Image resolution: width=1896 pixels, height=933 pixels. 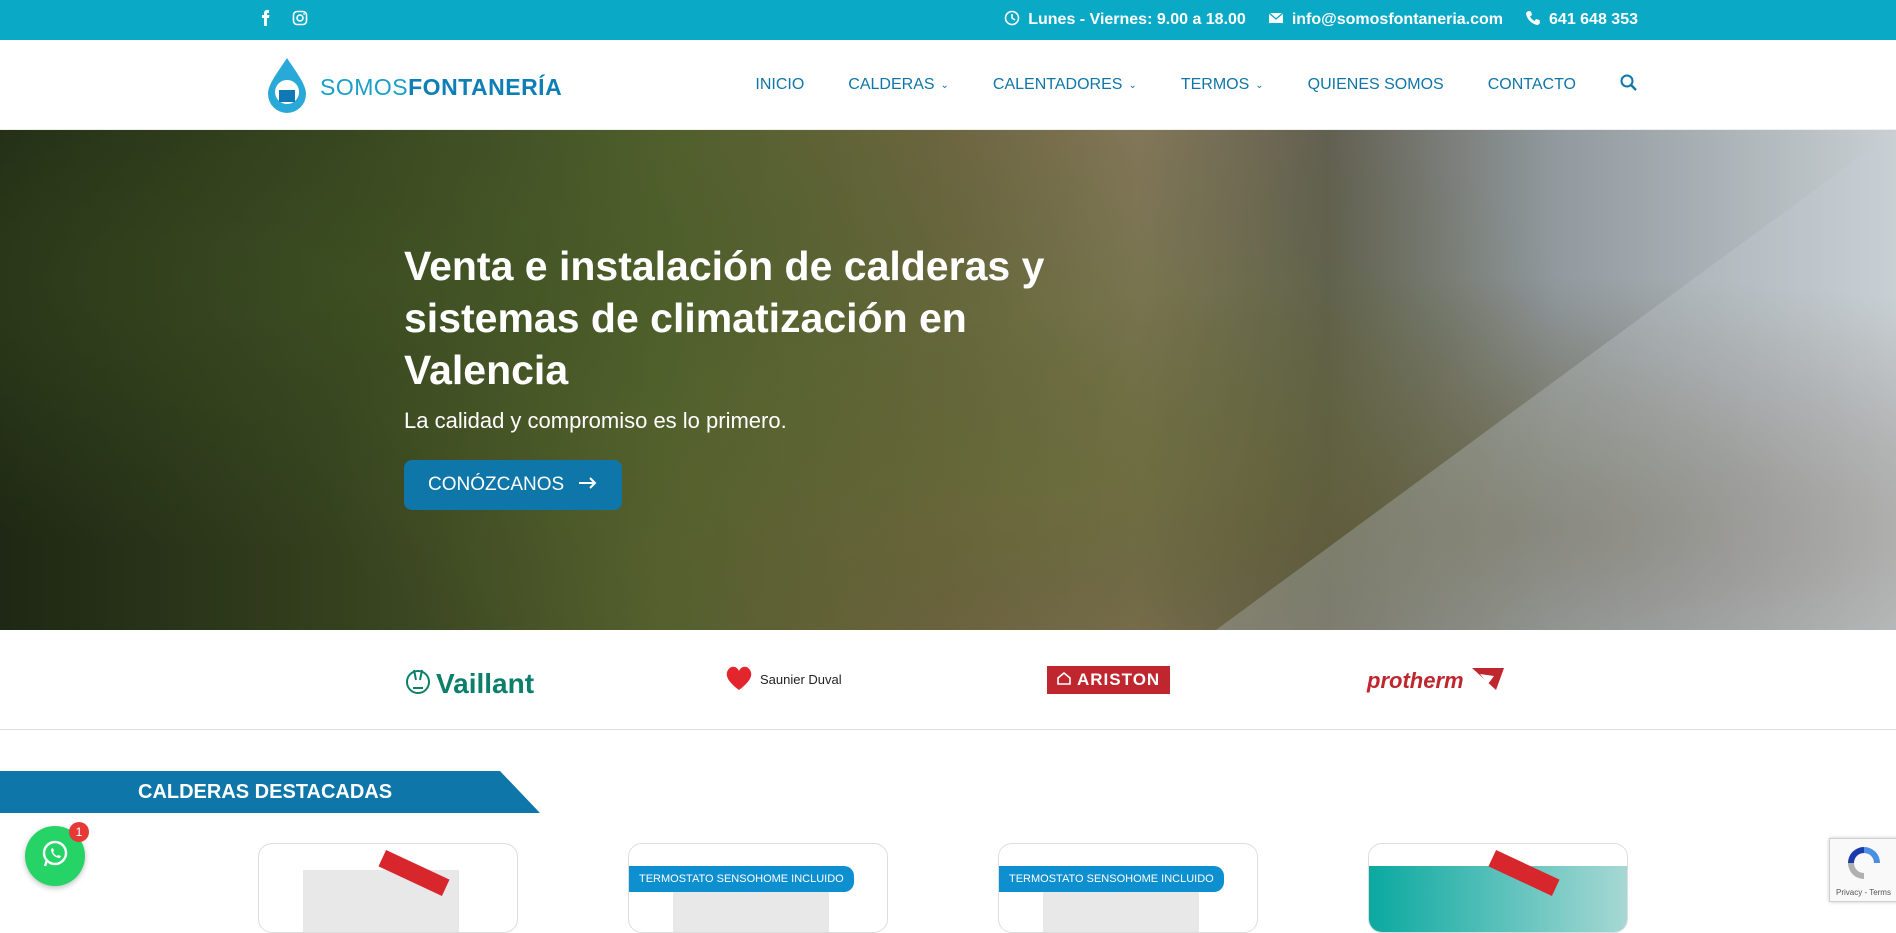 I want to click on hero-subtitle: La calidad y compromiso es lo primero., so click(x=595, y=420).